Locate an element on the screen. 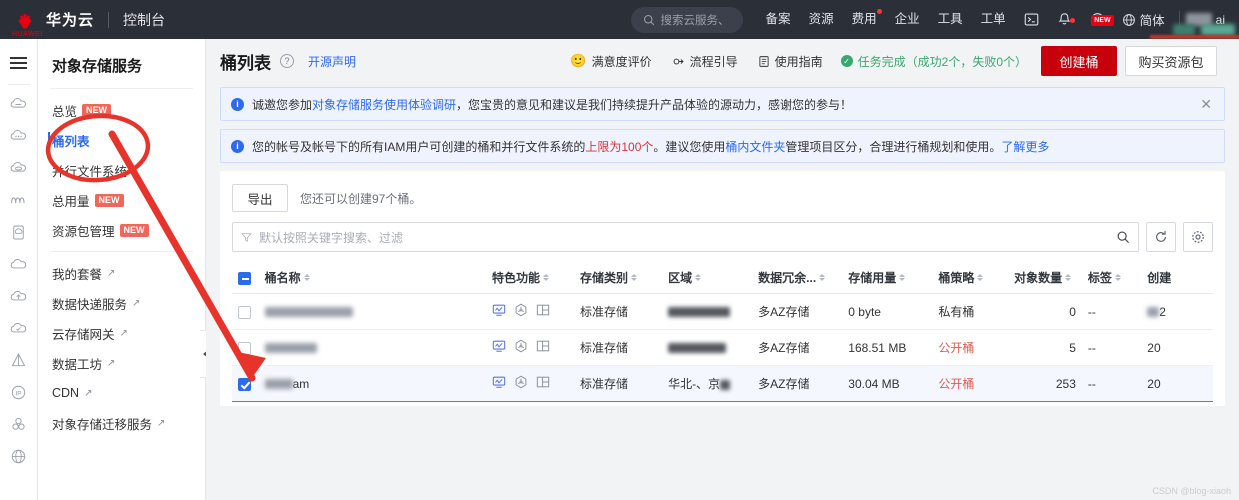  export-button: 导出 is located at coordinates (260, 198).